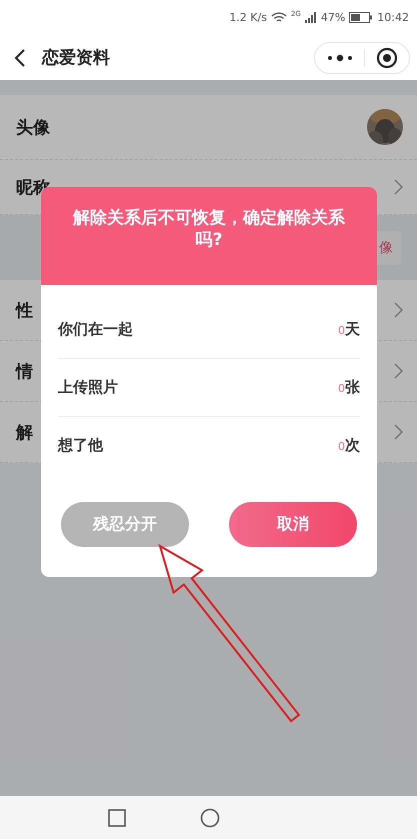  What do you see at coordinates (293, 524) in the screenshot?
I see `cancel-button: 取消` at bounding box center [293, 524].